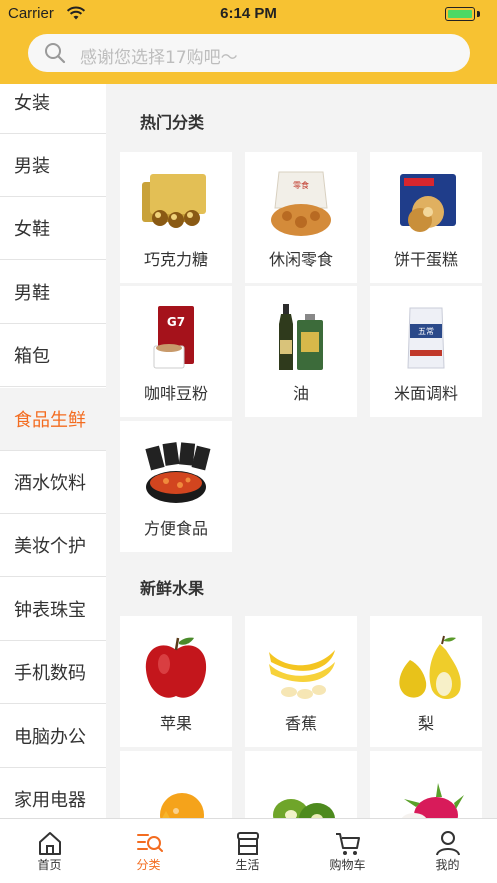 The width and height of the screenshot is (497, 883). I want to click on tab-label: 分类, so click(148, 865).